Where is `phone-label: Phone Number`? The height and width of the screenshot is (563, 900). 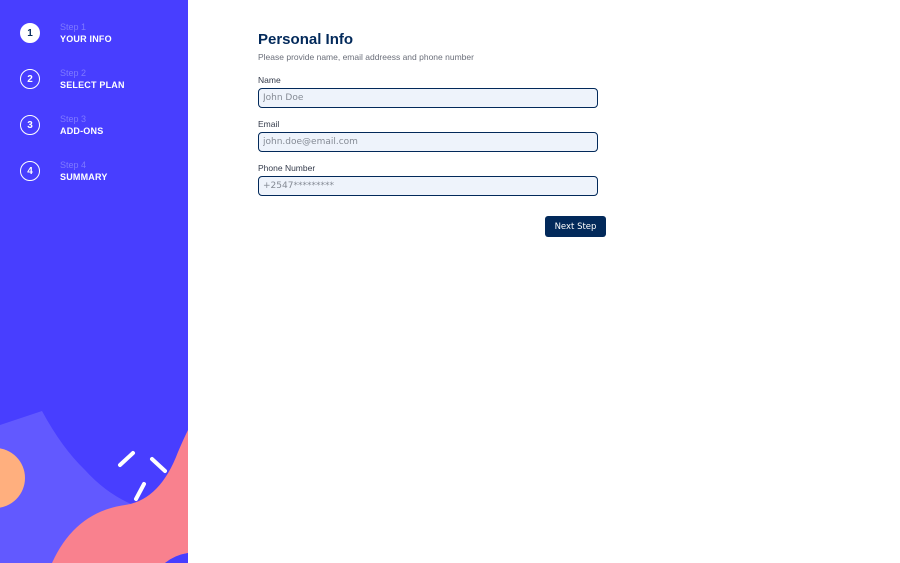 phone-label: Phone Number is located at coordinates (287, 168).